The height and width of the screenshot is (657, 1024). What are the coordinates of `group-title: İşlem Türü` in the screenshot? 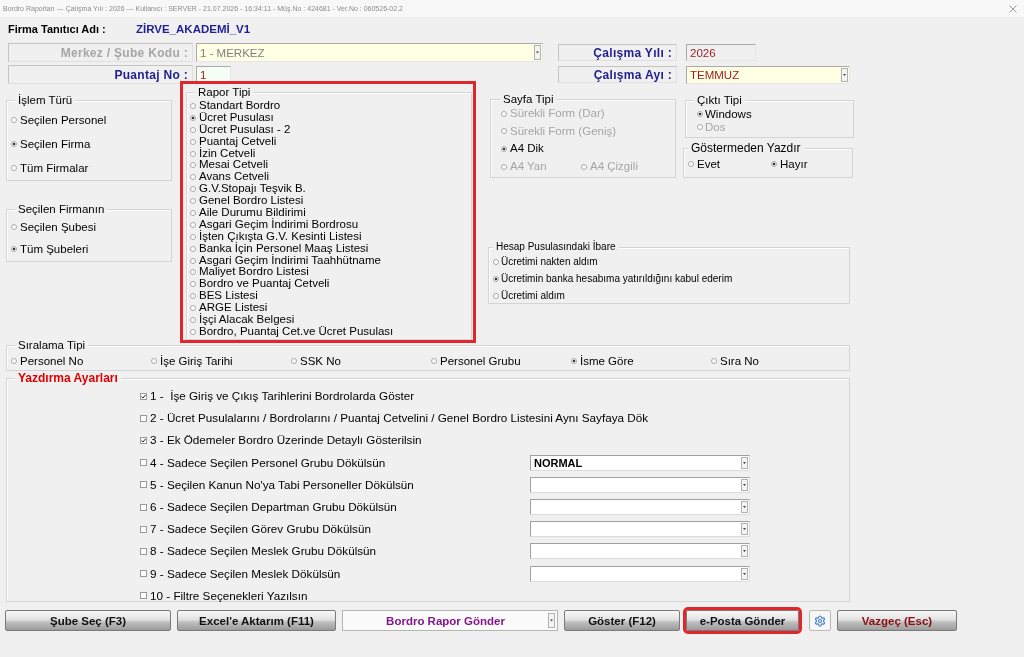 It's located at (45, 100).